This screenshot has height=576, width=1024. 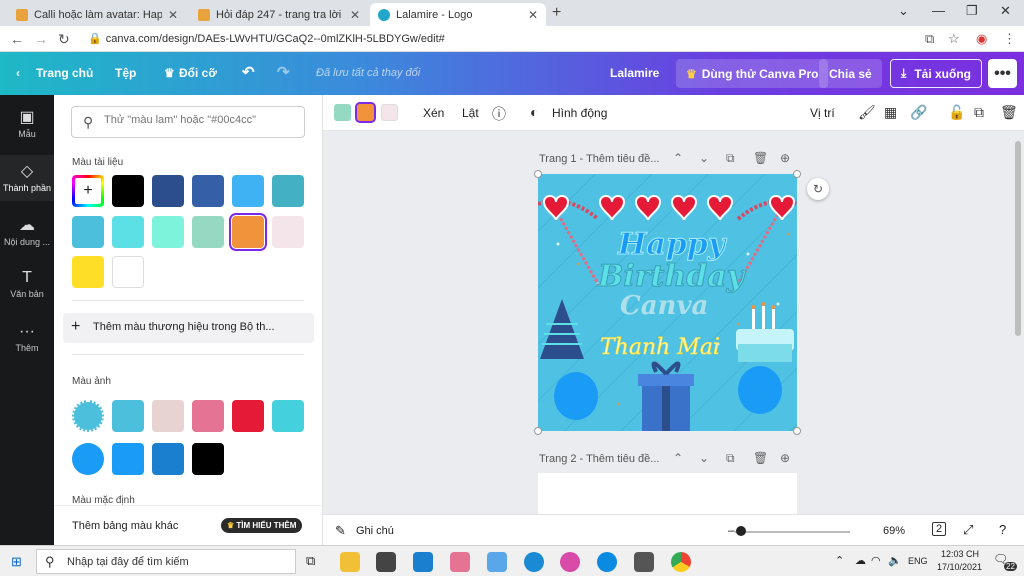 What do you see at coordinates (644, 562) in the screenshot?
I see `calculator-icon` at bounding box center [644, 562].